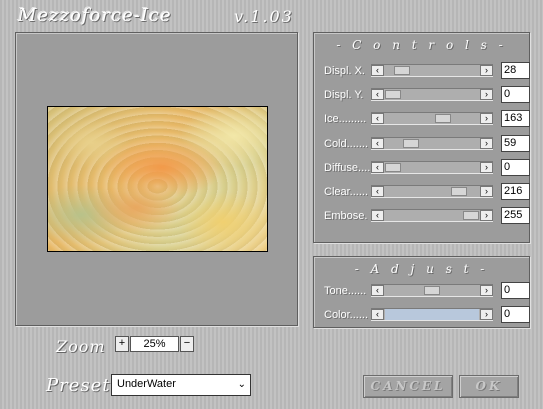  What do you see at coordinates (241, 384) in the screenshot?
I see `chevron-down-icon: ⌄` at bounding box center [241, 384].